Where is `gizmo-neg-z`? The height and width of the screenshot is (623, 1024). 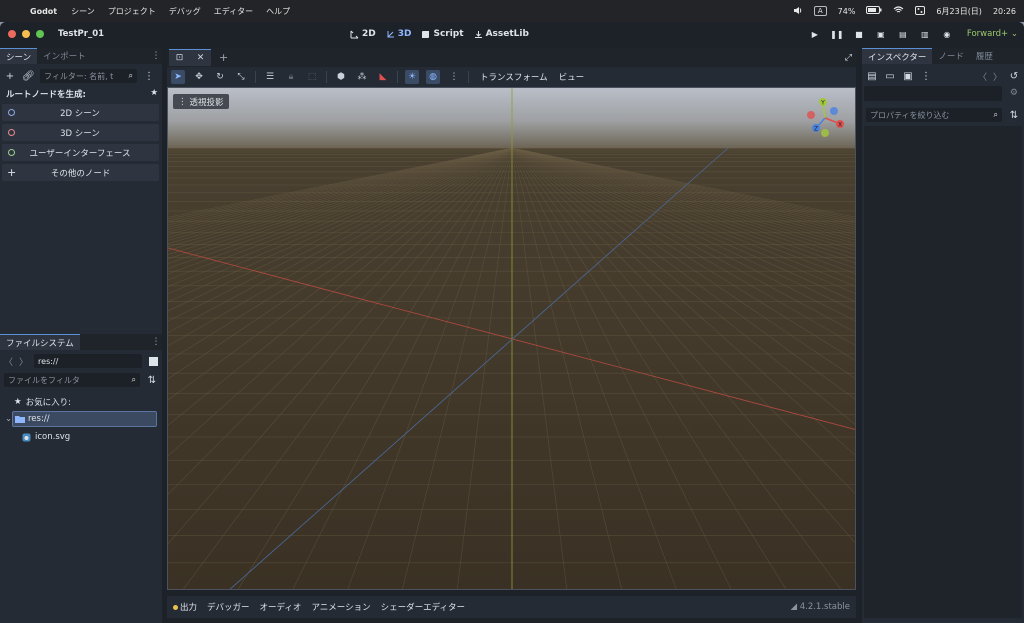
gizmo-neg-z is located at coordinates (834, 111).